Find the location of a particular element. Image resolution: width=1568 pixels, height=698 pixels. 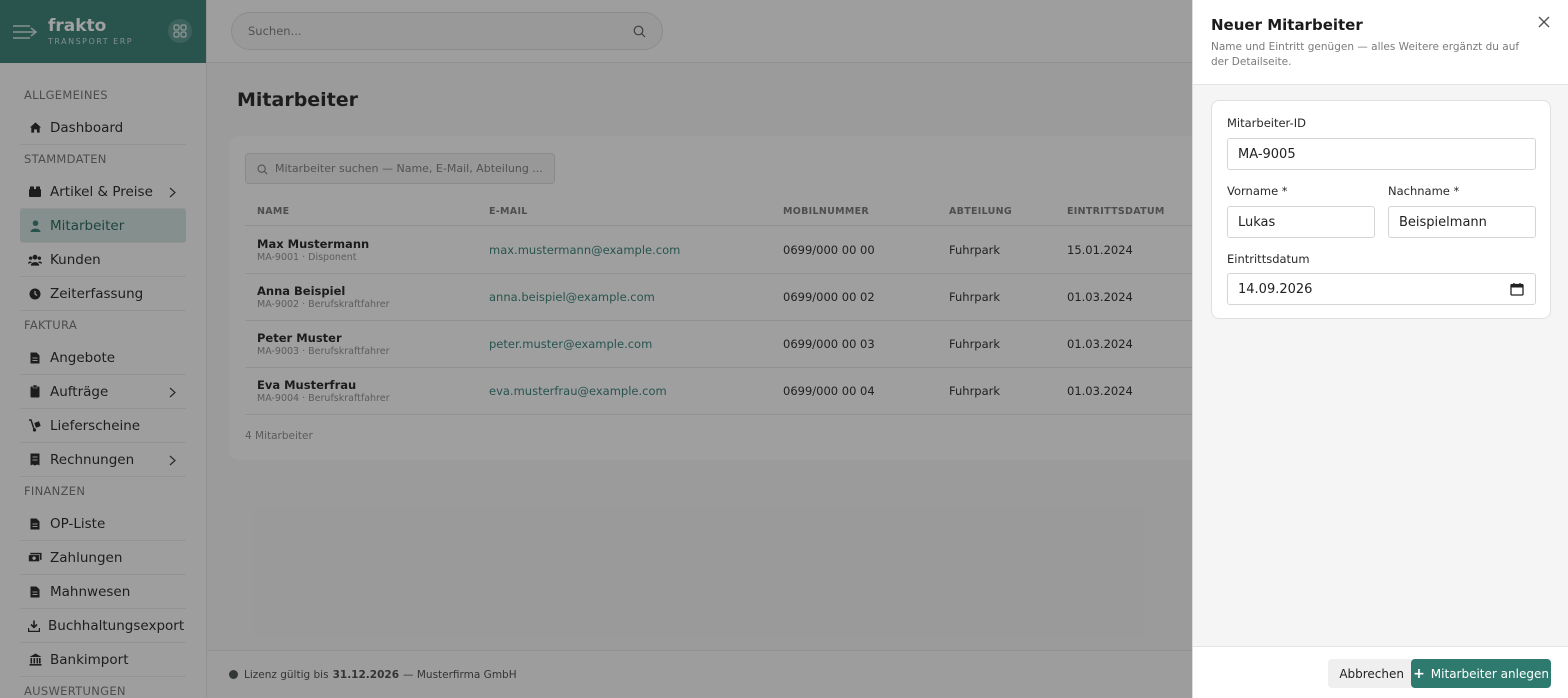

employee-id-field: MA-9005 is located at coordinates (1381, 154).